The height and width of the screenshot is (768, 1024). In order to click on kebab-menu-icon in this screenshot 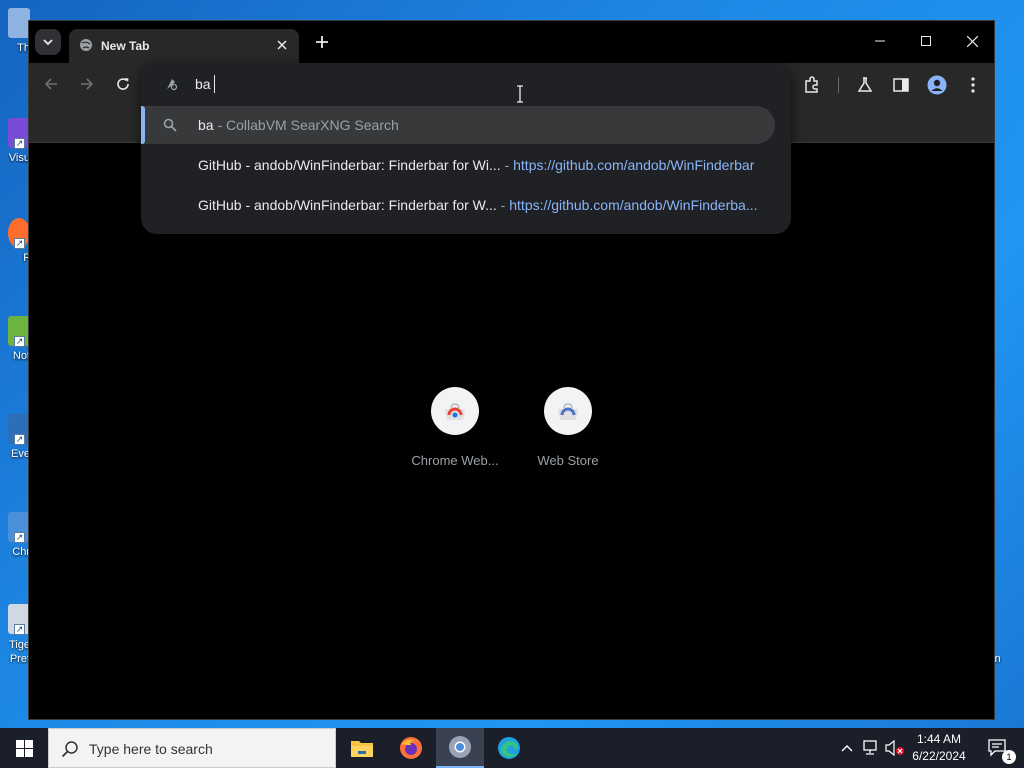, I will do `click(973, 85)`.